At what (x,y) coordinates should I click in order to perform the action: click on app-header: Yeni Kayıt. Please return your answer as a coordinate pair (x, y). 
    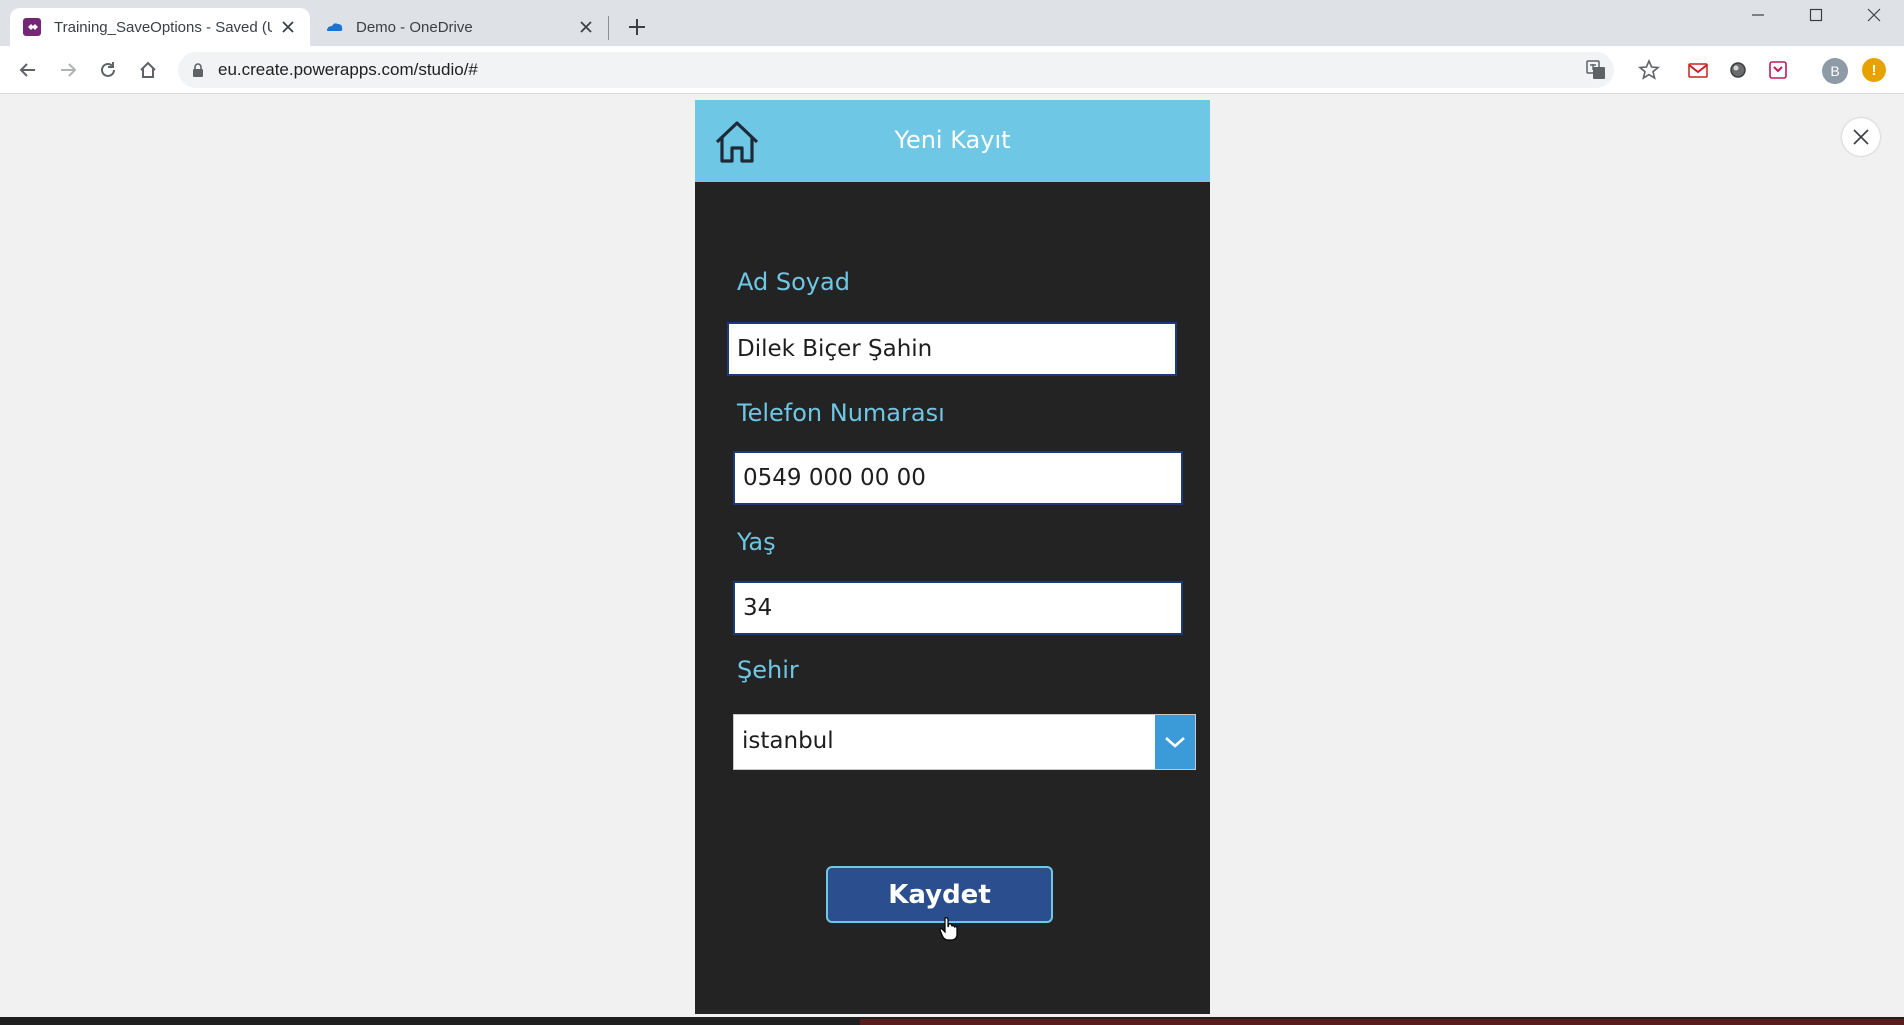
    Looking at the image, I should click on (952, 141).